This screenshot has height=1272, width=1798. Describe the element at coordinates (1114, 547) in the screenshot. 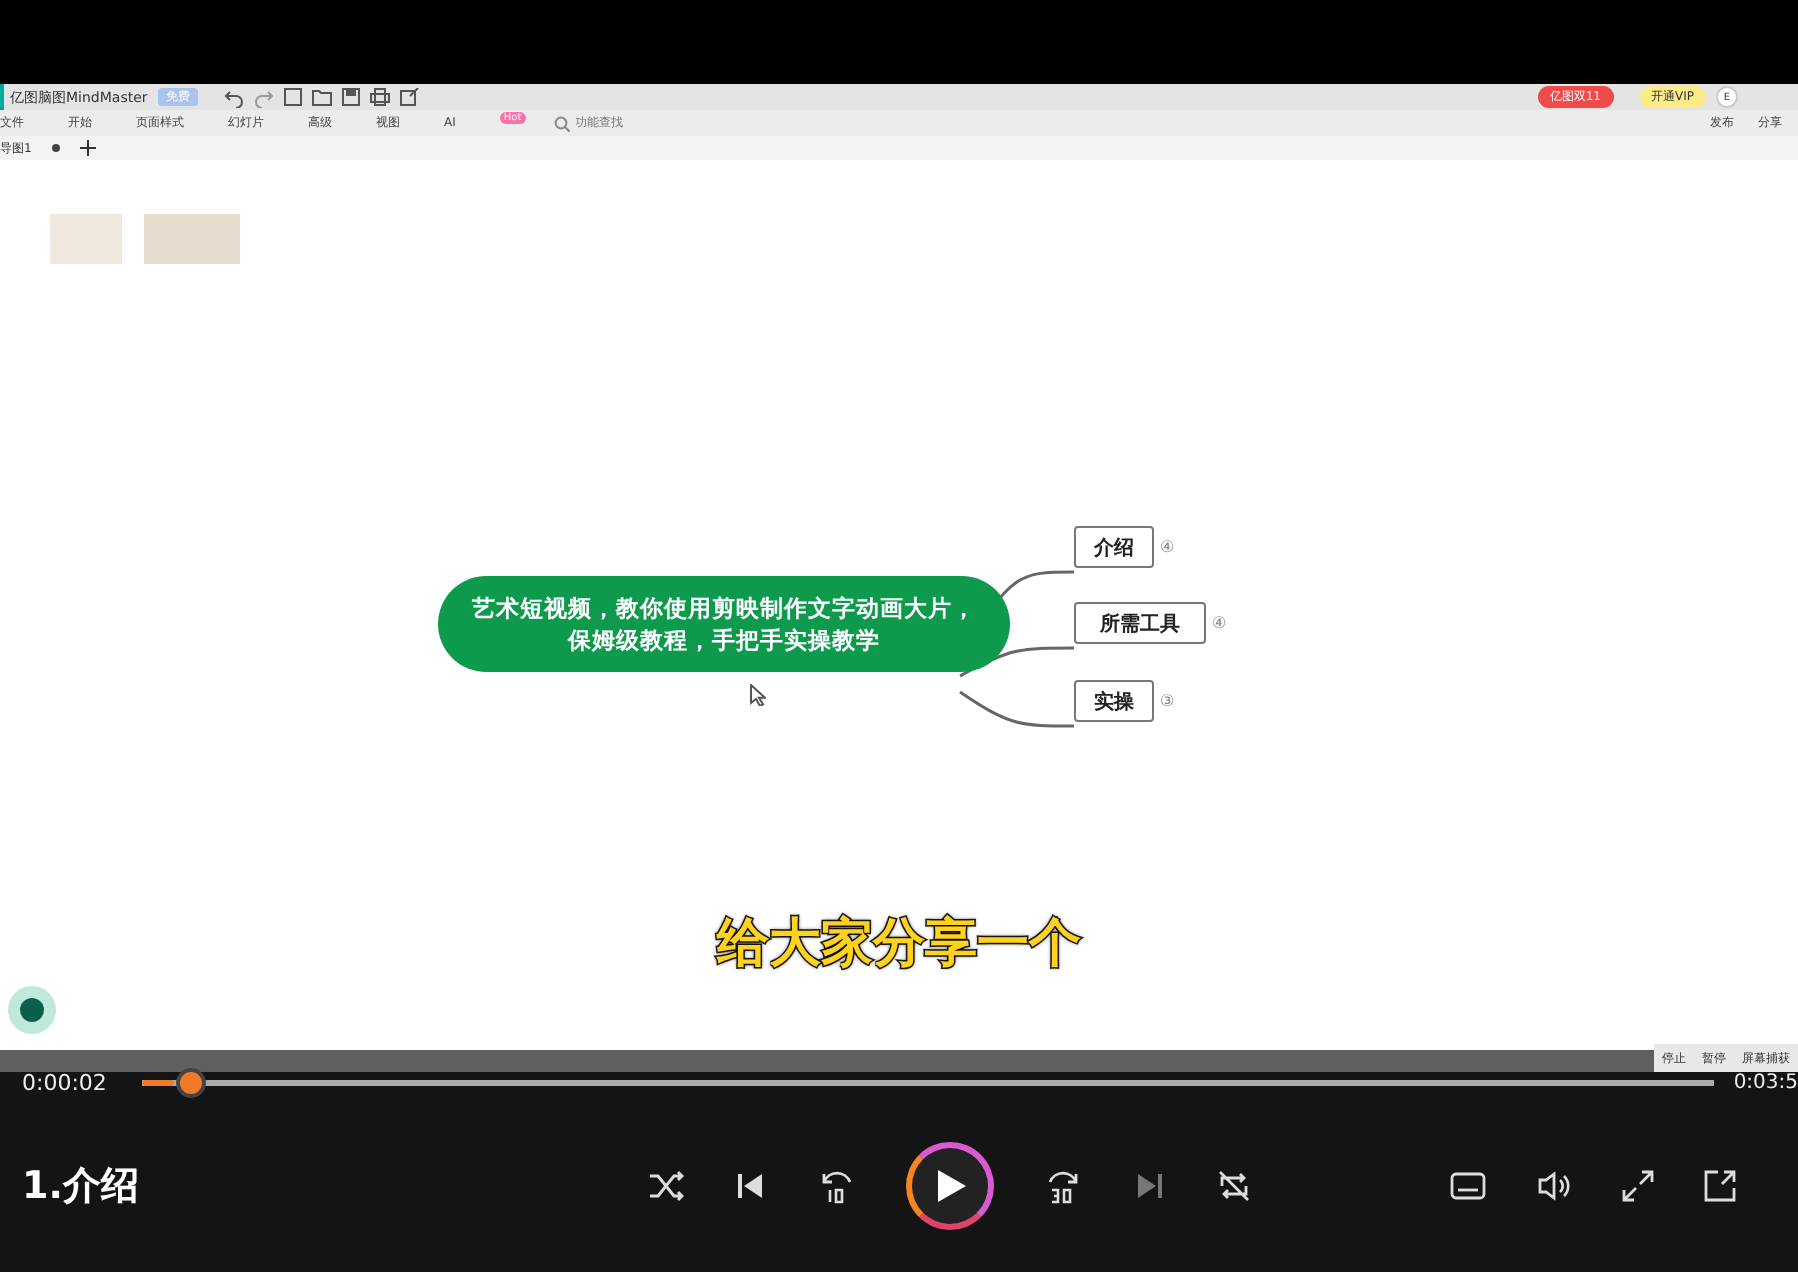

I see `topic-node: 介绍` at that location.